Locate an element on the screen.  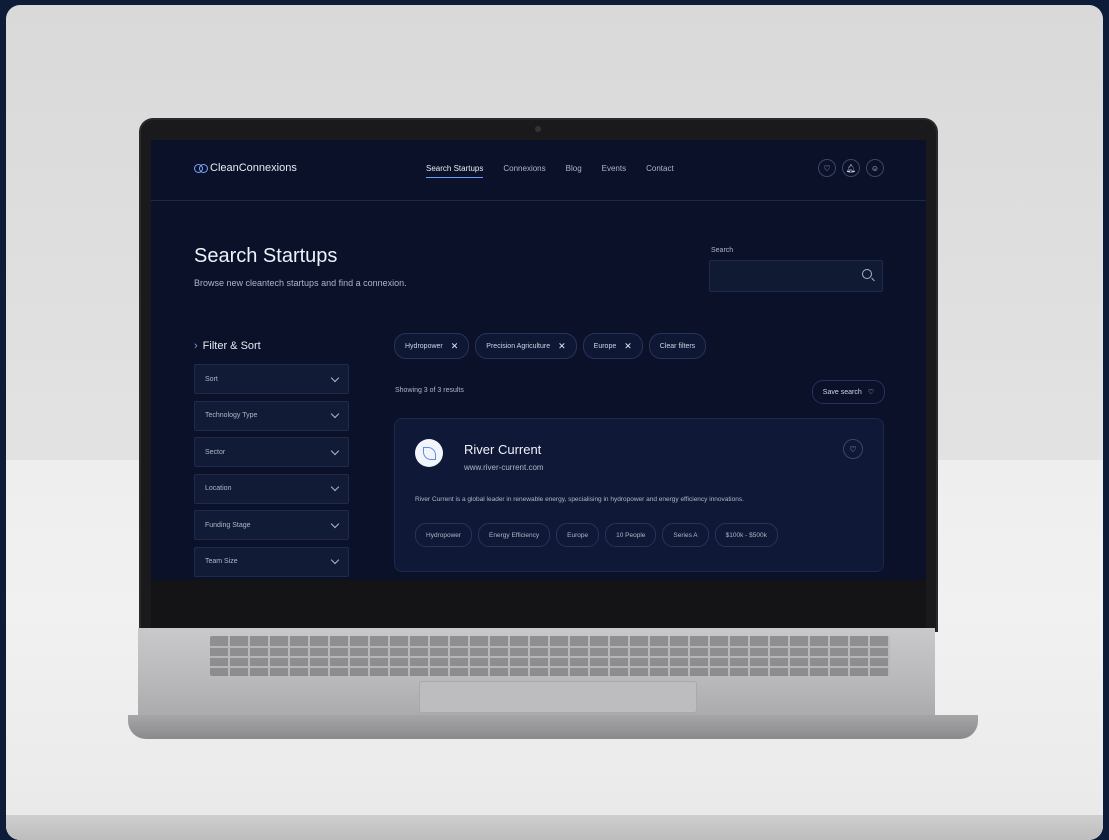
filter-label: Sector is located at coordinates (215, 452).